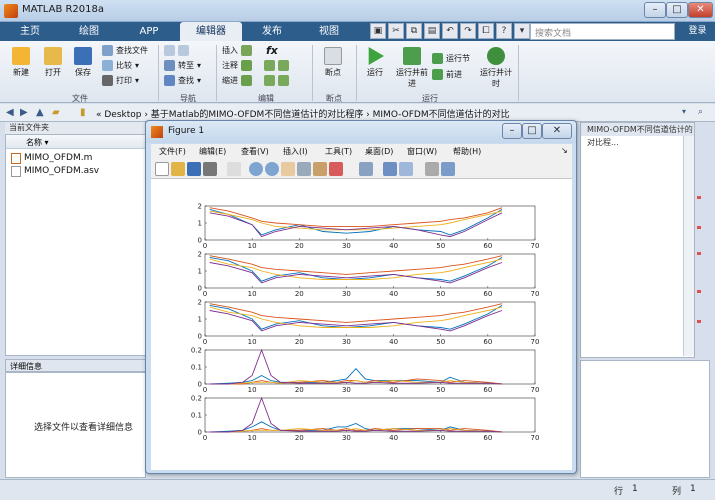 This screenshot has width=715, height=500. I want to click on link-plot-icon, so click(366, 169).